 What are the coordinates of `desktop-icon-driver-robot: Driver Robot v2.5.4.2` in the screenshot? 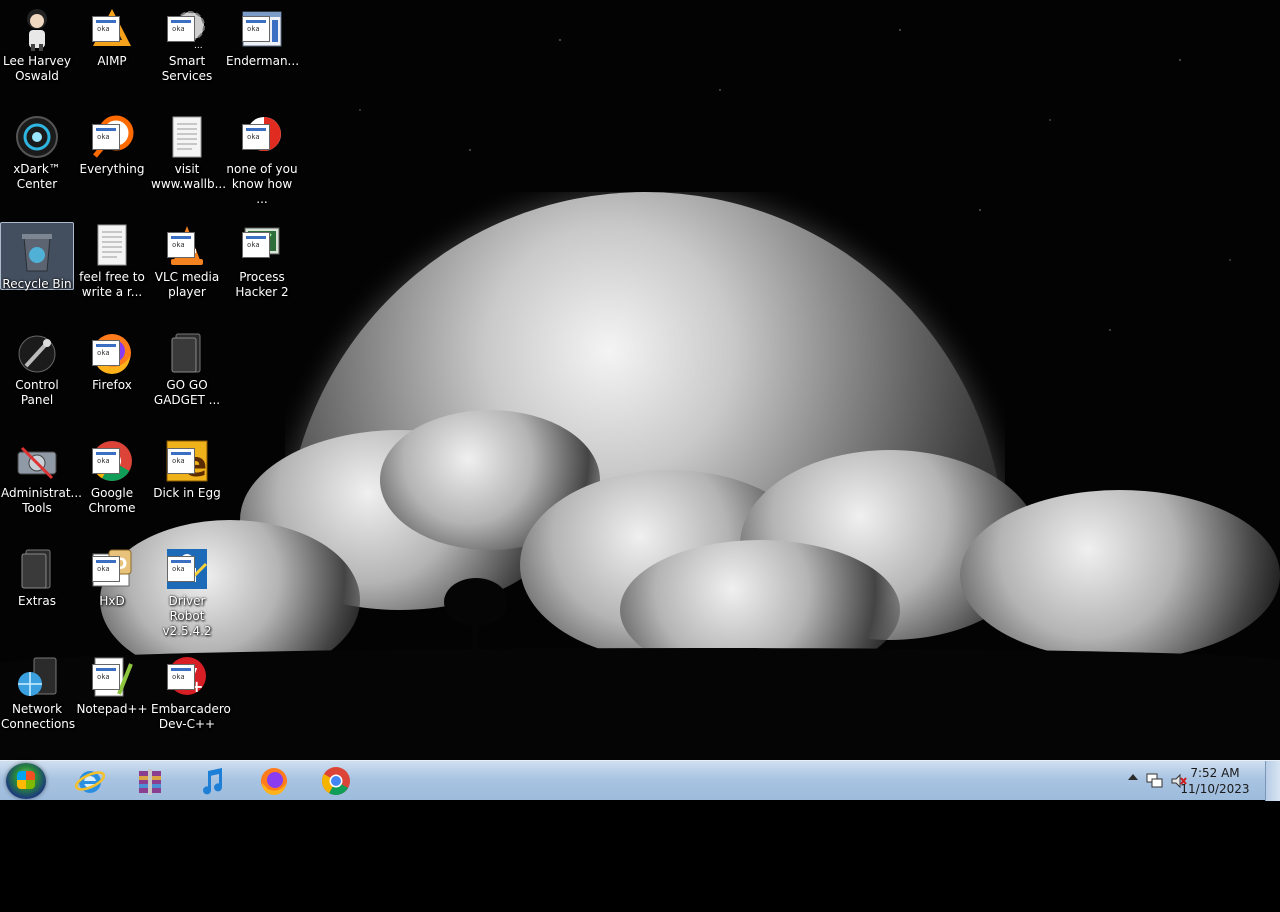 It's located at (187, 592).